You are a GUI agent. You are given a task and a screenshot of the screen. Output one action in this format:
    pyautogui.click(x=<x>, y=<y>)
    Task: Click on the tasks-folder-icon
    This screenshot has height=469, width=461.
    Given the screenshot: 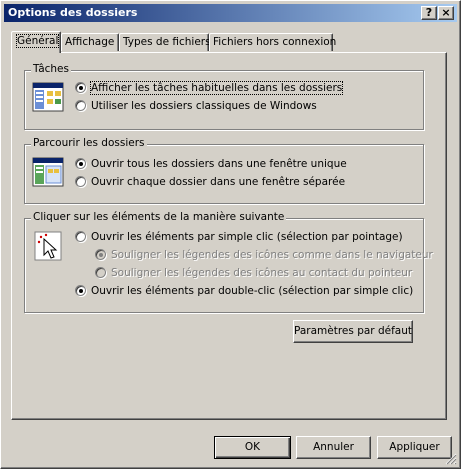 What is the action you would take?
    pyautogui.click(x=48, y=97)
    